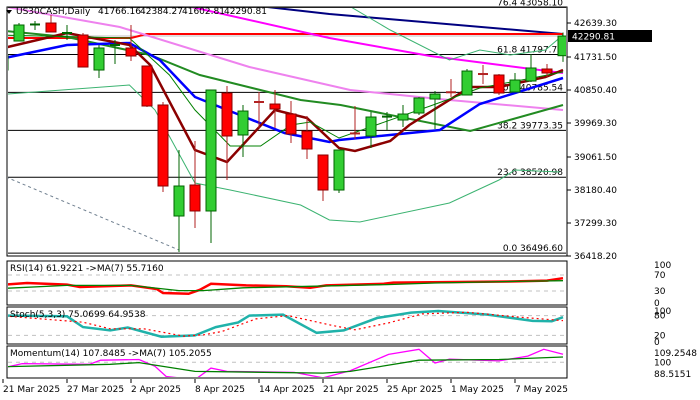 This screenshot has height=400, width=700. I want to click on time-tick-label: 25 Apr 2025, so click(415, 390).